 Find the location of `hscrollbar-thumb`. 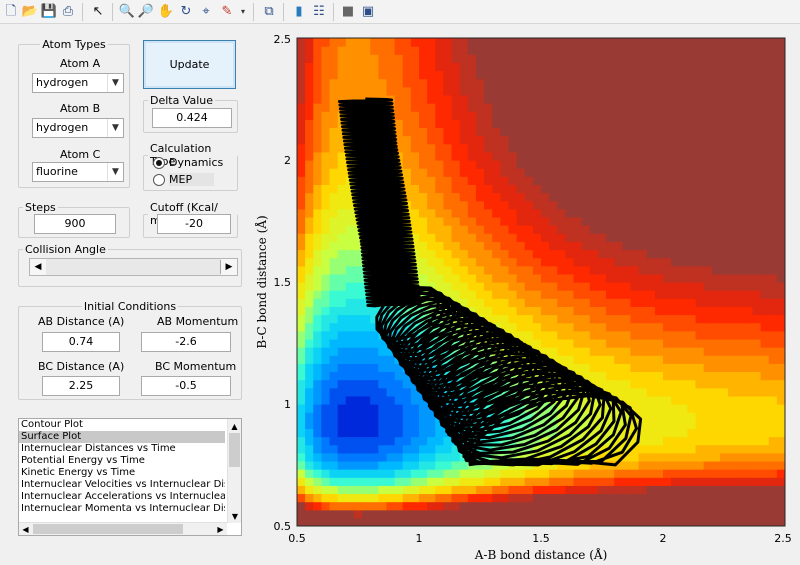

hscrollbar-thumb is located at coordinates (108, 529).